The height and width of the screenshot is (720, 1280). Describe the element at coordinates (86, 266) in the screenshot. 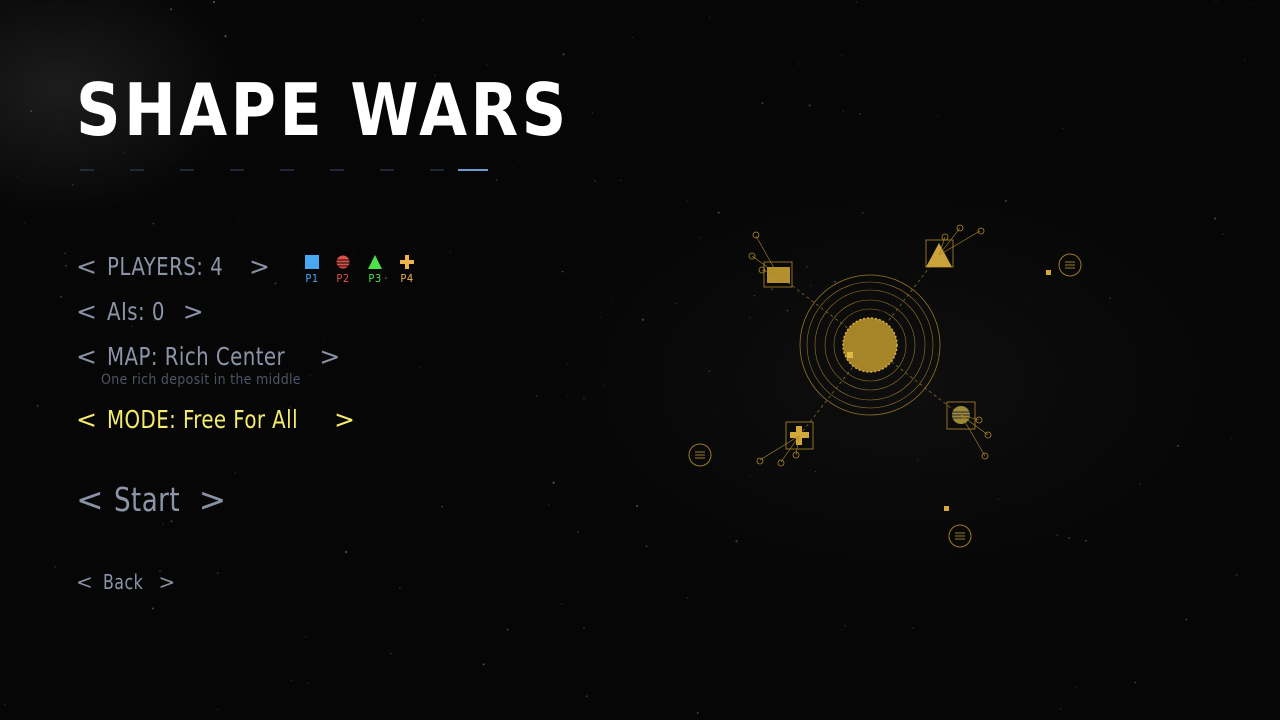

I see `players-prev-arrow: <` at that location.